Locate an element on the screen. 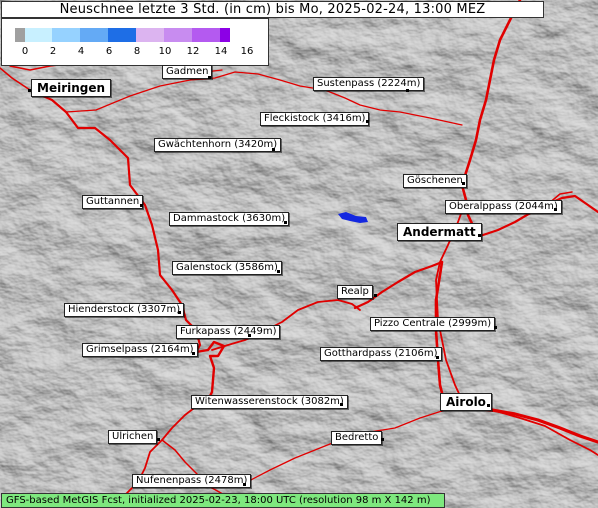 The height and width of the screenshot is (508, 598). label-grimselpass: Grimselpass (2164m) is located at coordinates (140, 350).